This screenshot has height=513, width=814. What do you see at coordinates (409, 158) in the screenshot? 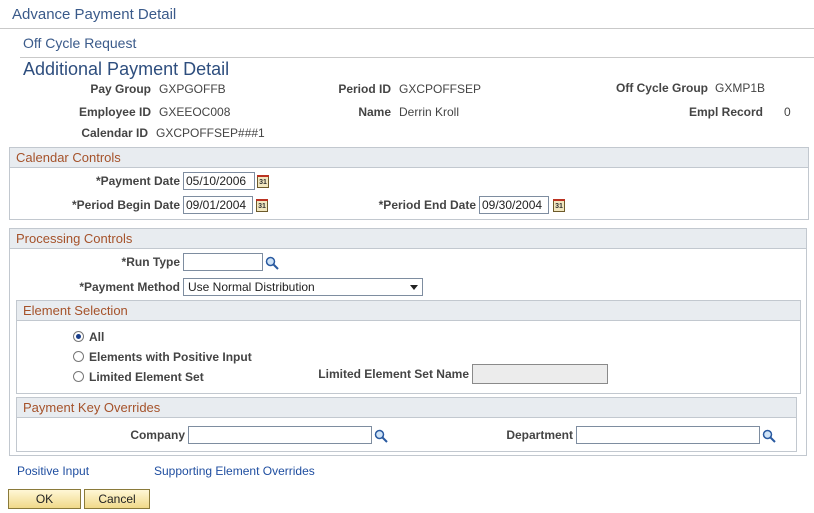
I see `calendar-controls-title: Calendar Controls` at bounding box center [409, 158].